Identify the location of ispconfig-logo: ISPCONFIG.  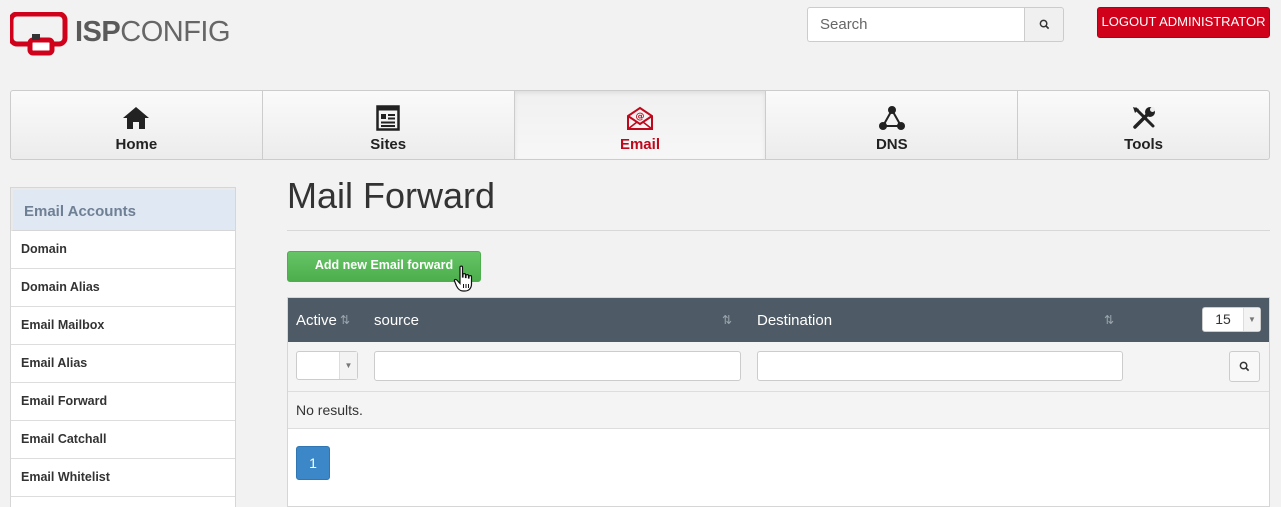
(119, 33).